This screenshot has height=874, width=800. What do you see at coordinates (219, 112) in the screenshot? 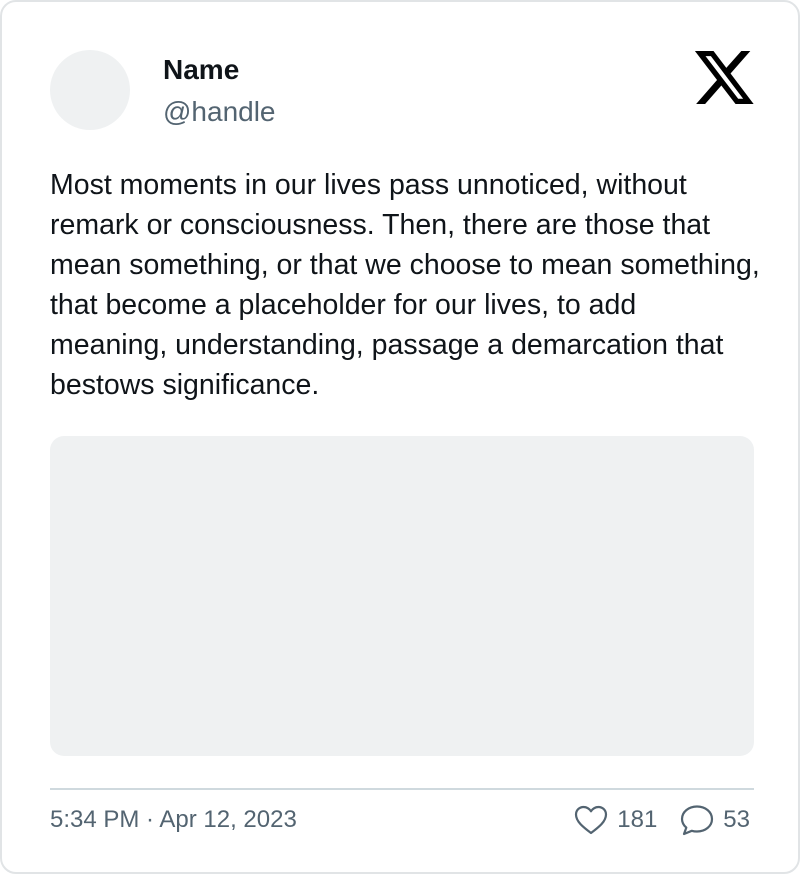
I see `author-handle: @handle` at bounding box center [219, 112].